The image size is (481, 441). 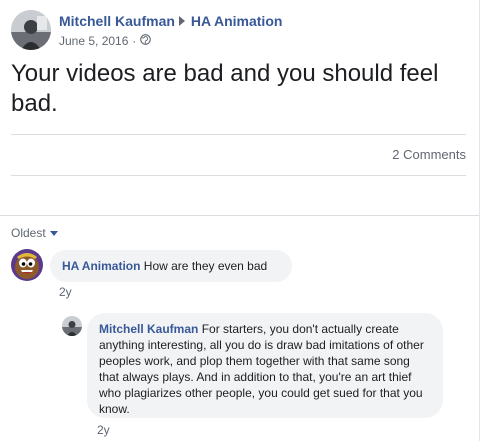 I want to click on post-target-page: HA Animation, so click(x=237, y=21).